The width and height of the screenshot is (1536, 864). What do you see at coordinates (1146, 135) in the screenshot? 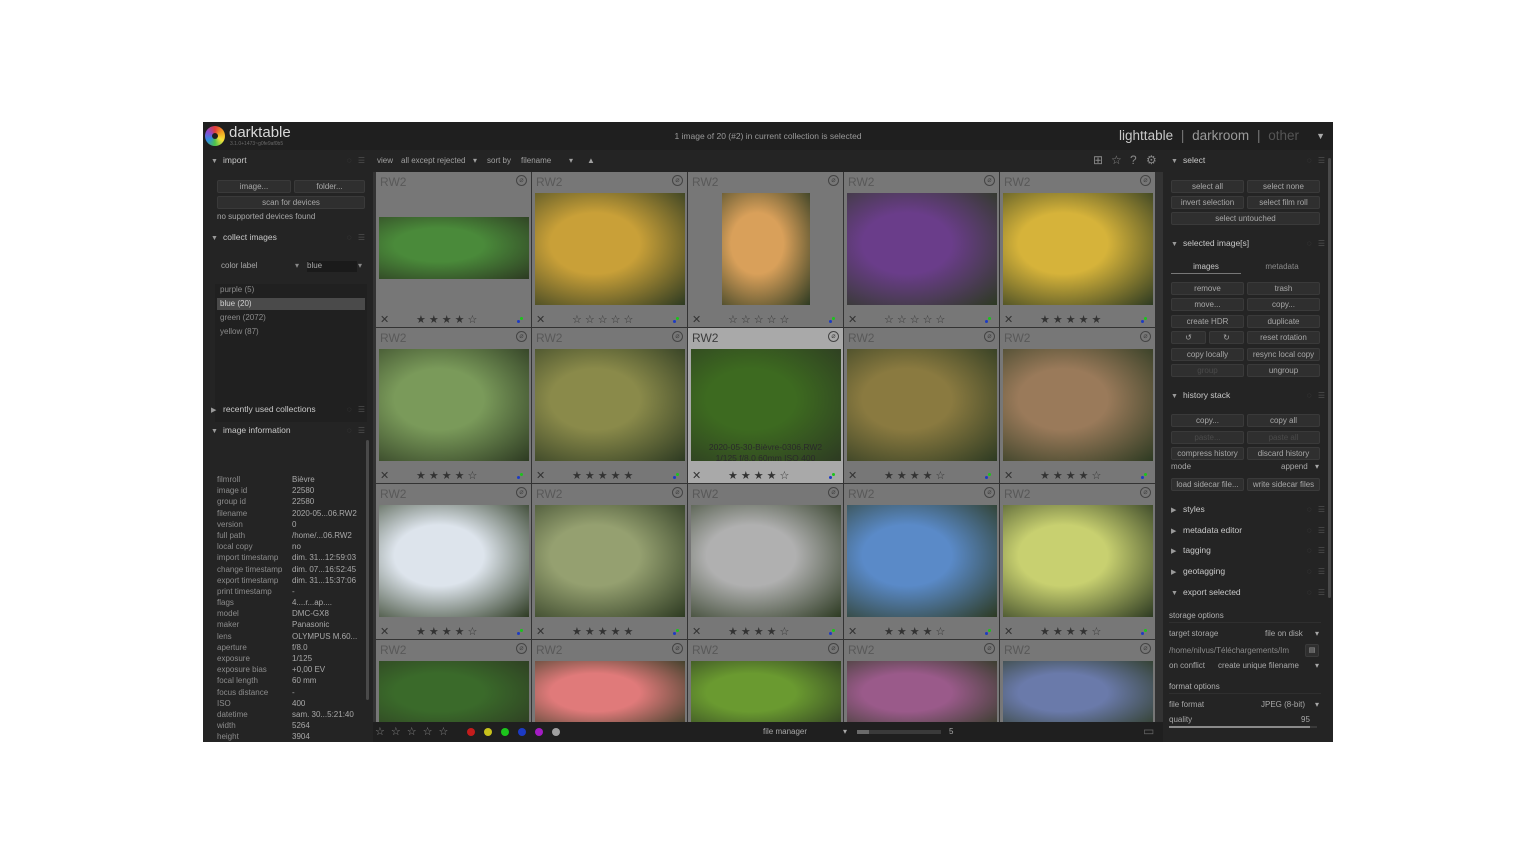
I see `view-lighttable: lighttable` at bounding box center [1146, 135].